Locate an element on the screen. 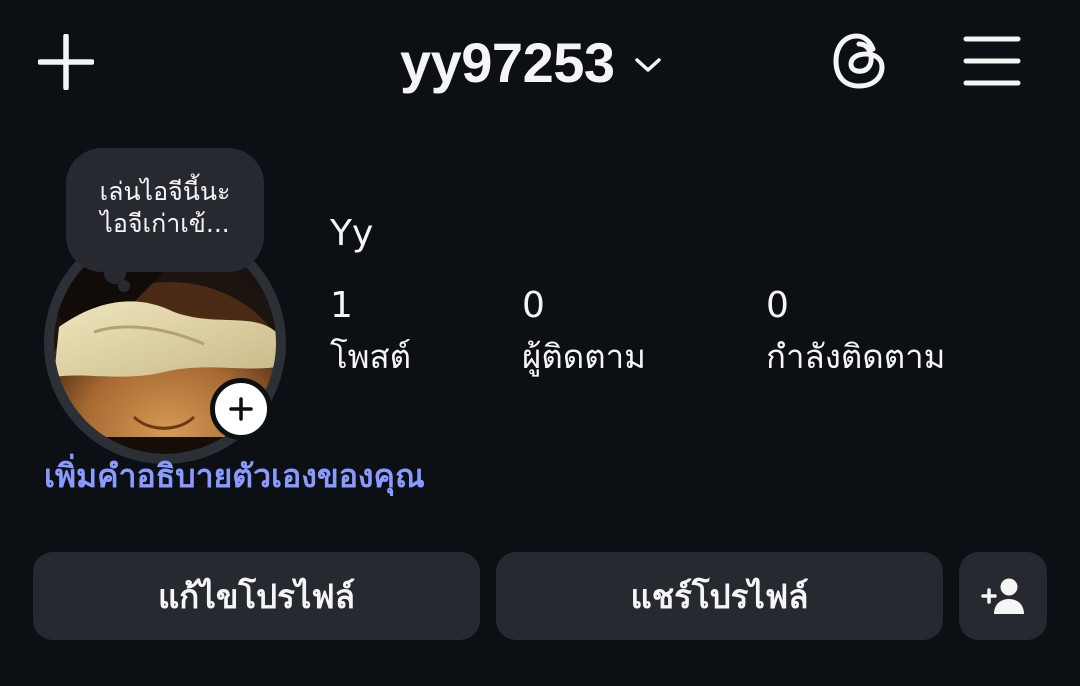 Image resolution: width=1080 pixels, height=686 pixels. note-text-line-1: เล่นไอจีนี้นะ is located at coordinates (165, 191).